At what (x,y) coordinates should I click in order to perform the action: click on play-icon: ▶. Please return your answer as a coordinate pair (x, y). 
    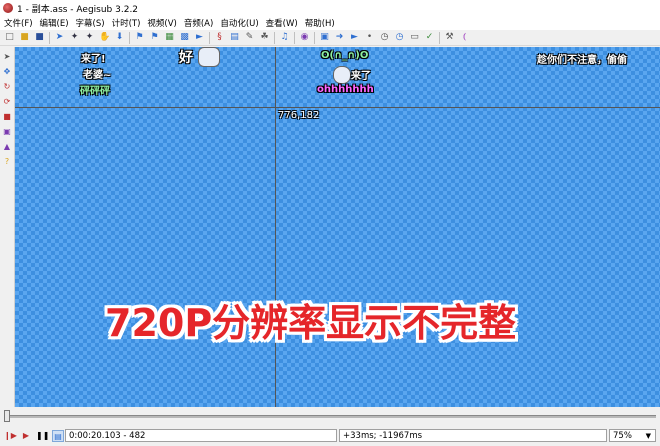
    Looking at the image, I should click on (26, 436).